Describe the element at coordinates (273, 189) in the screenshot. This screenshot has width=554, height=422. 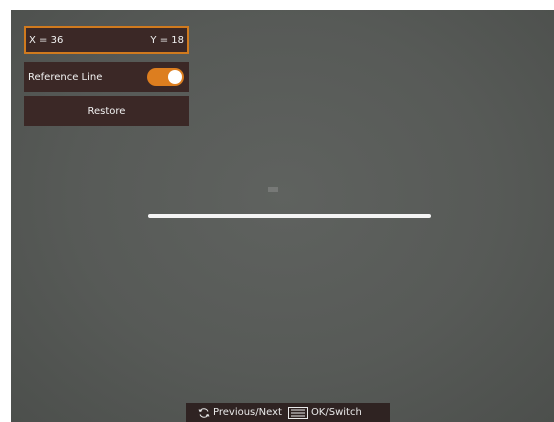
I see `center-marker` at that location.